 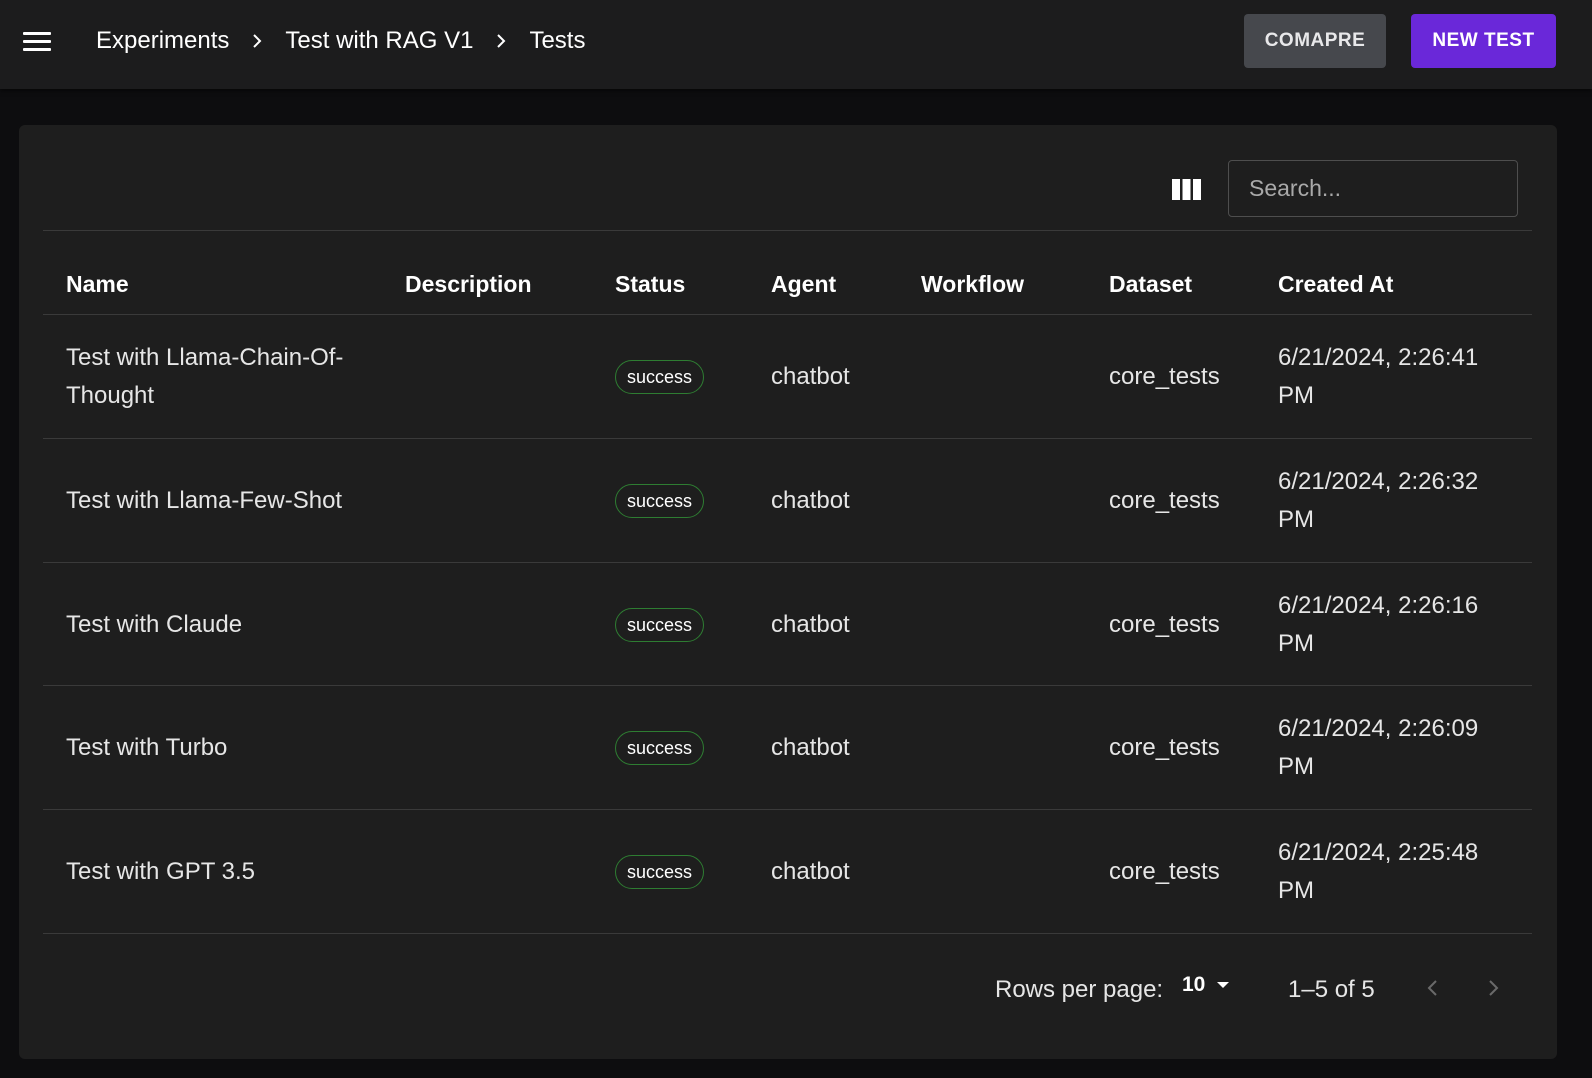 I want to click on rows-per-page-value: 10, so click(x=1194, y=984).